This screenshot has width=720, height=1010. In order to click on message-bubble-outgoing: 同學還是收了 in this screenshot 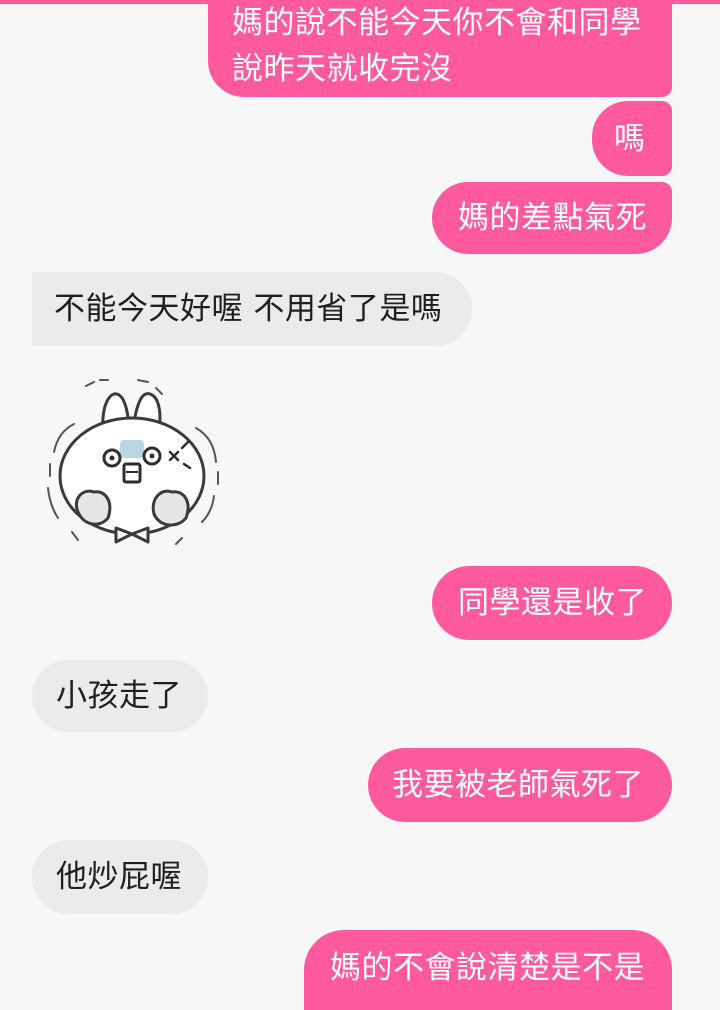, I will do `click(552, 603)`.